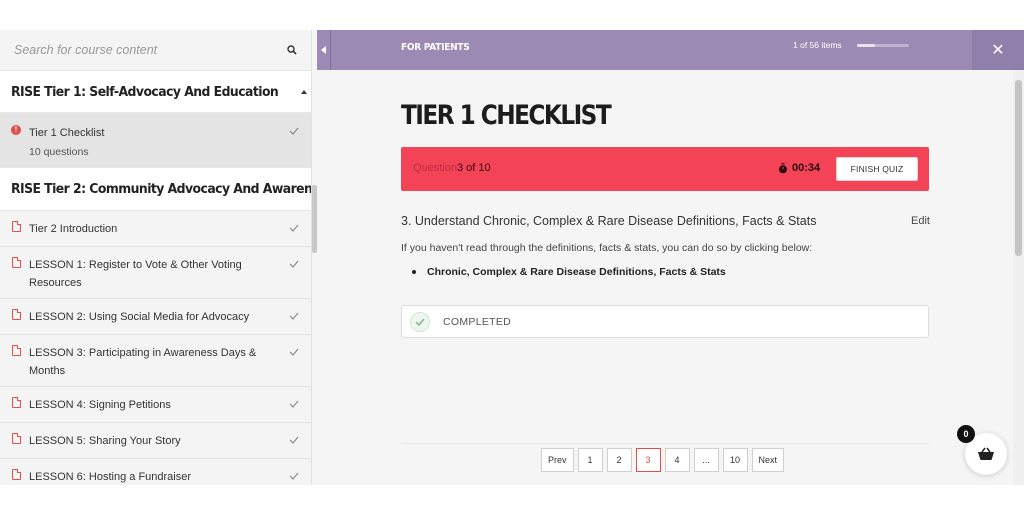  What do you see at coordinates (877, 169) in the screenshot?
I see `finish-quiz-button: FINISH QUIZ` at bounding box center [877, 169].